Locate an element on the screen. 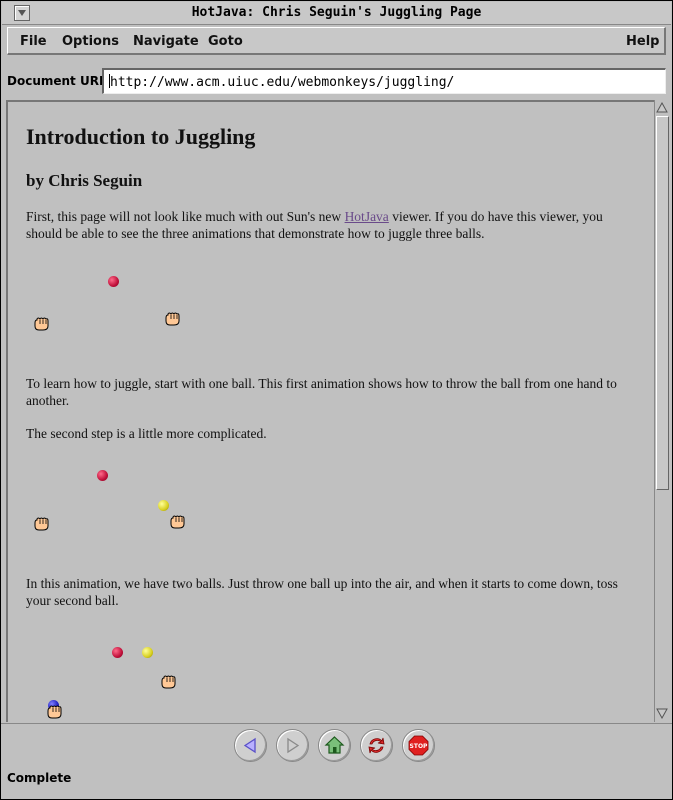 The height and width of the screenshot is (800, 673). juggling-animation-second-step is located at coordinates (328, 517).